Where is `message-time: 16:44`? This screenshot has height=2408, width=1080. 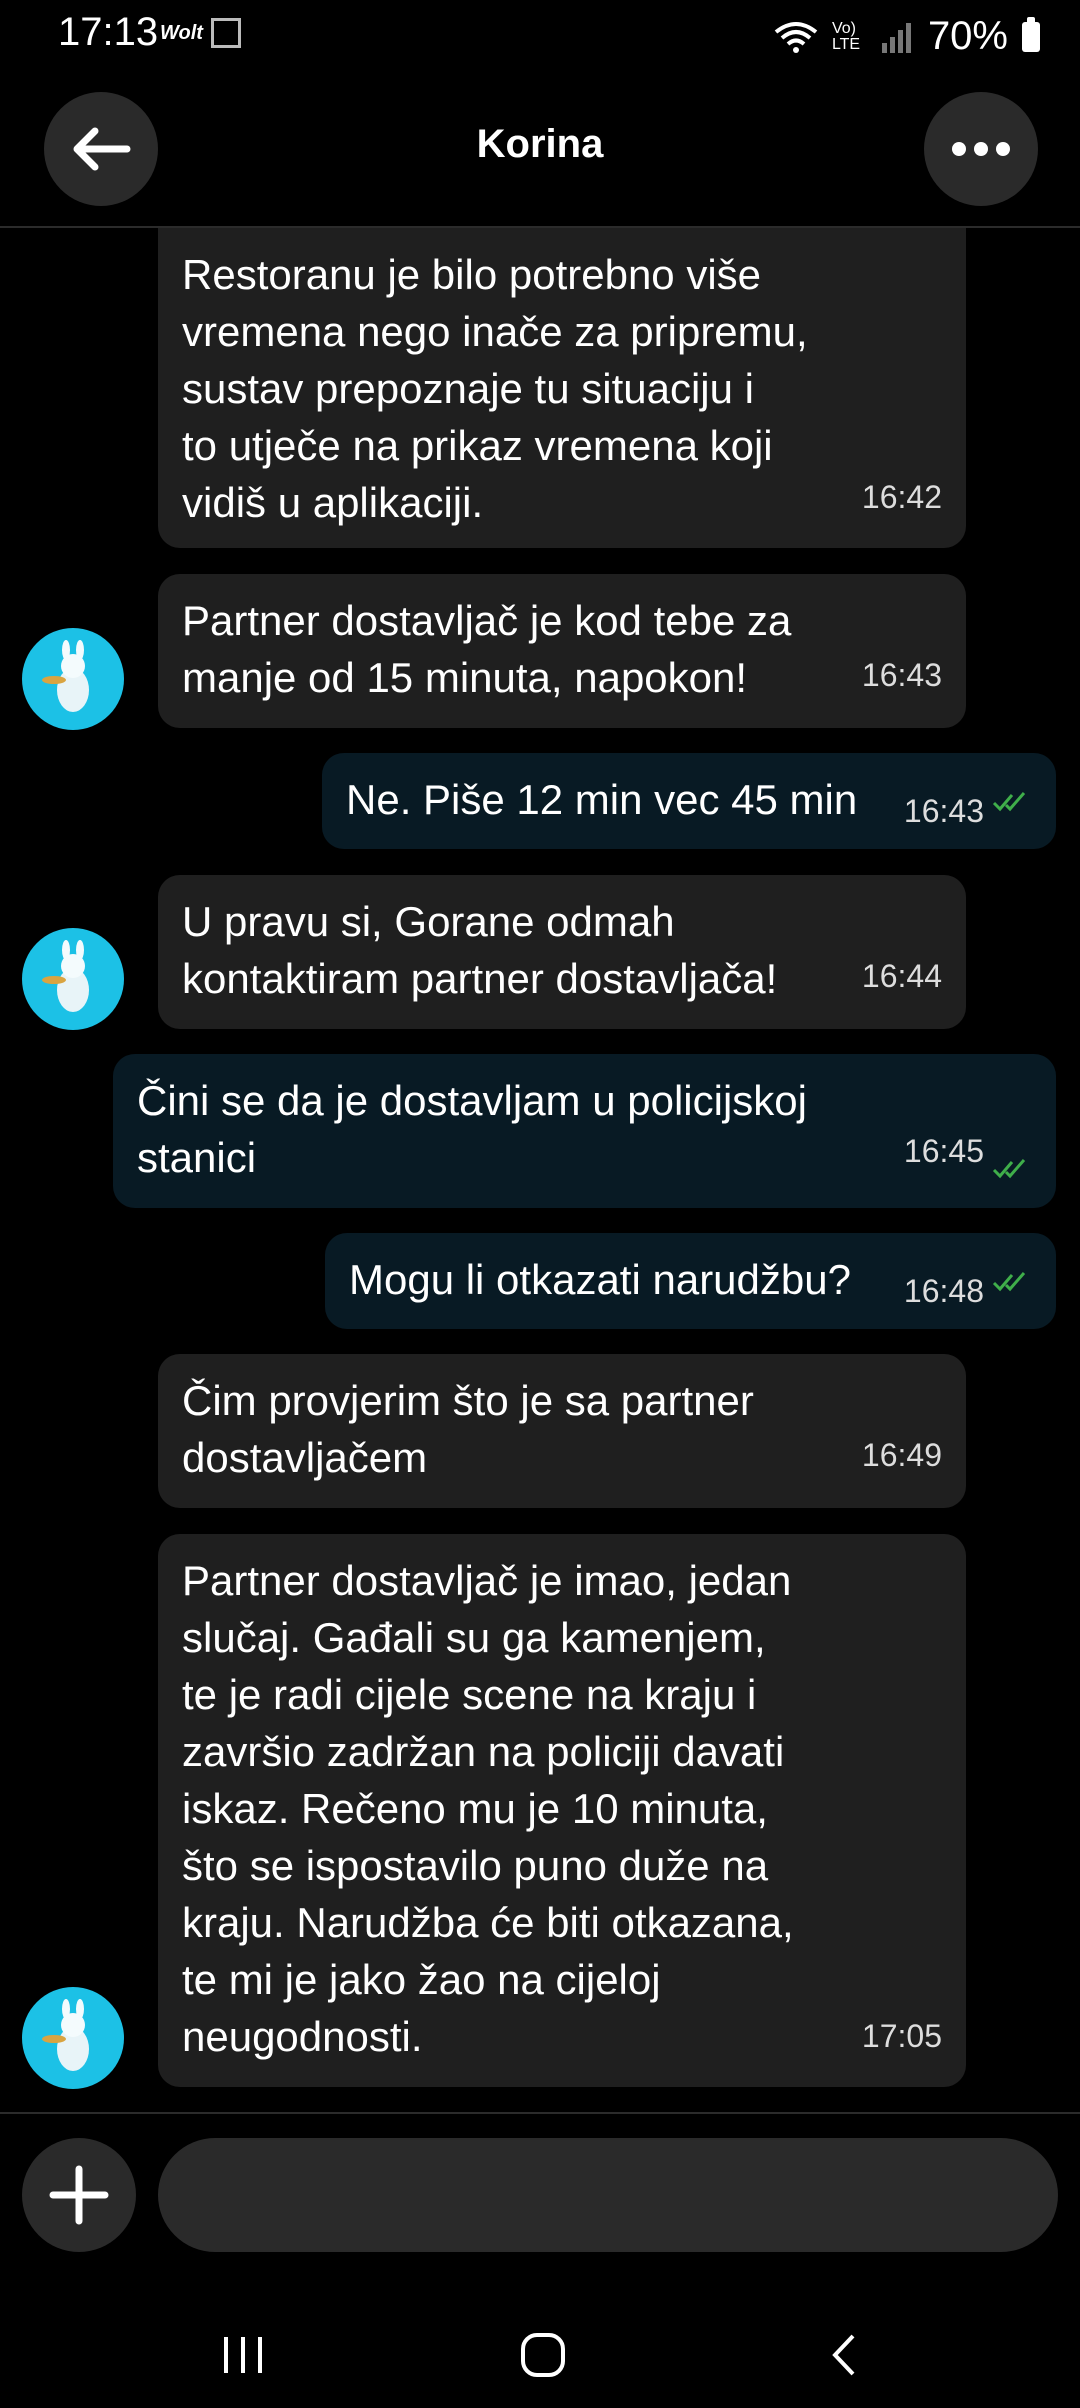
message-time: 16:44 is located at coordinates (901, 976).